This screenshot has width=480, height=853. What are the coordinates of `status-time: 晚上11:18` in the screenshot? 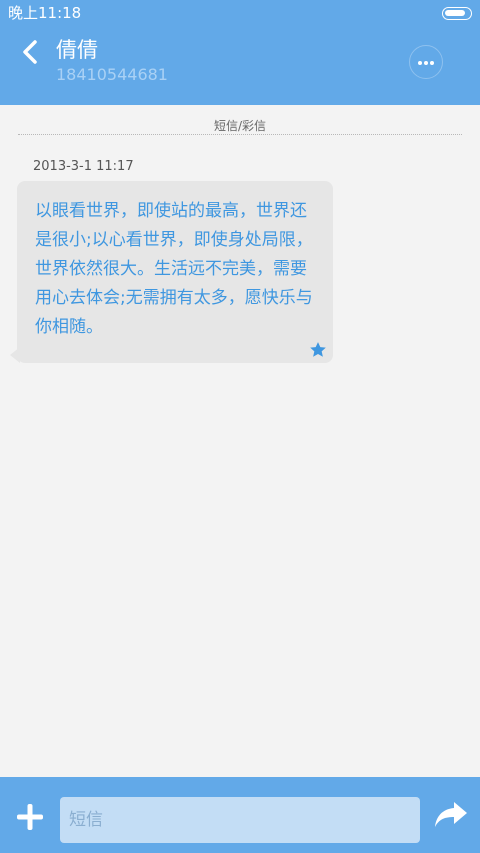 It's located at (45, 13).